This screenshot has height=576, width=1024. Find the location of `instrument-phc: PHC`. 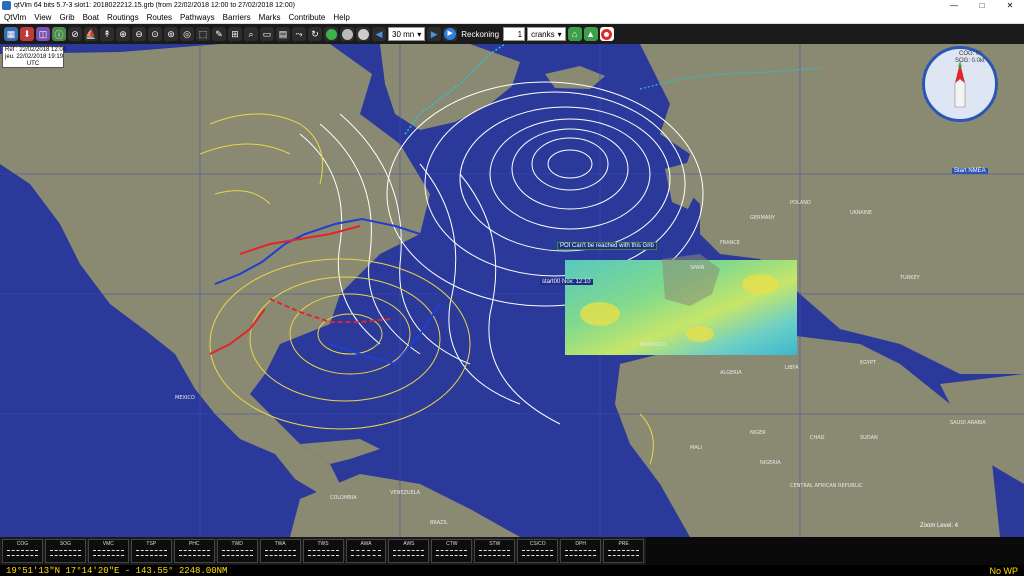

instrument-phc: PHC is located at coordinates (194, 551).